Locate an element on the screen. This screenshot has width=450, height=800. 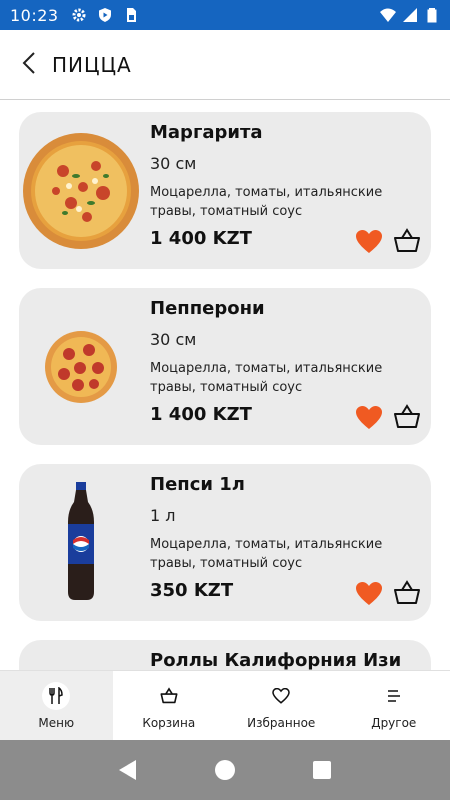
status-icons-right is located at coordinates (410, 15).